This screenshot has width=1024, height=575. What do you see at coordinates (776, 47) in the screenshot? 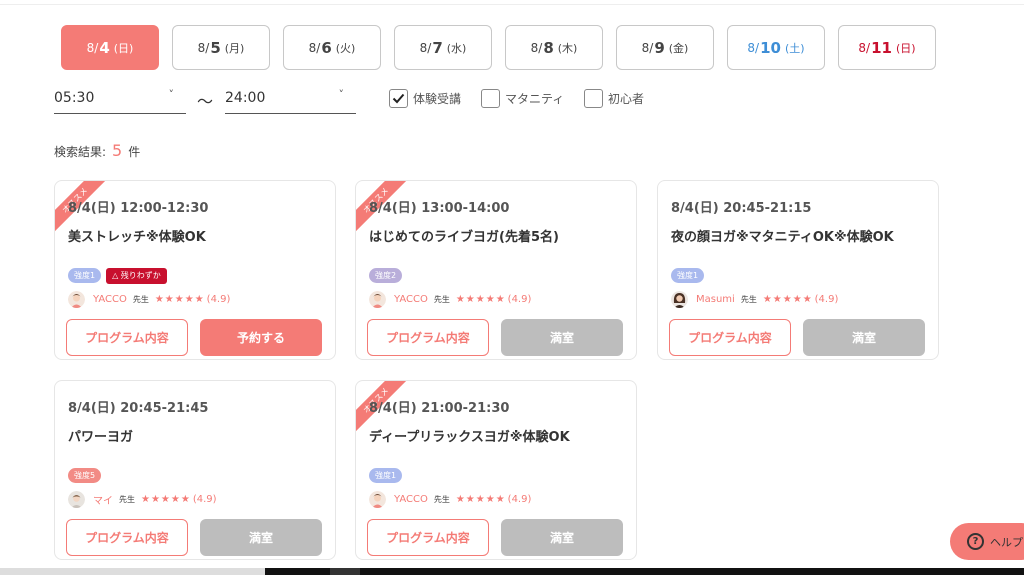
I see `date-tab-8-10: 8/10 (土)` at bounding box center [776, 47].